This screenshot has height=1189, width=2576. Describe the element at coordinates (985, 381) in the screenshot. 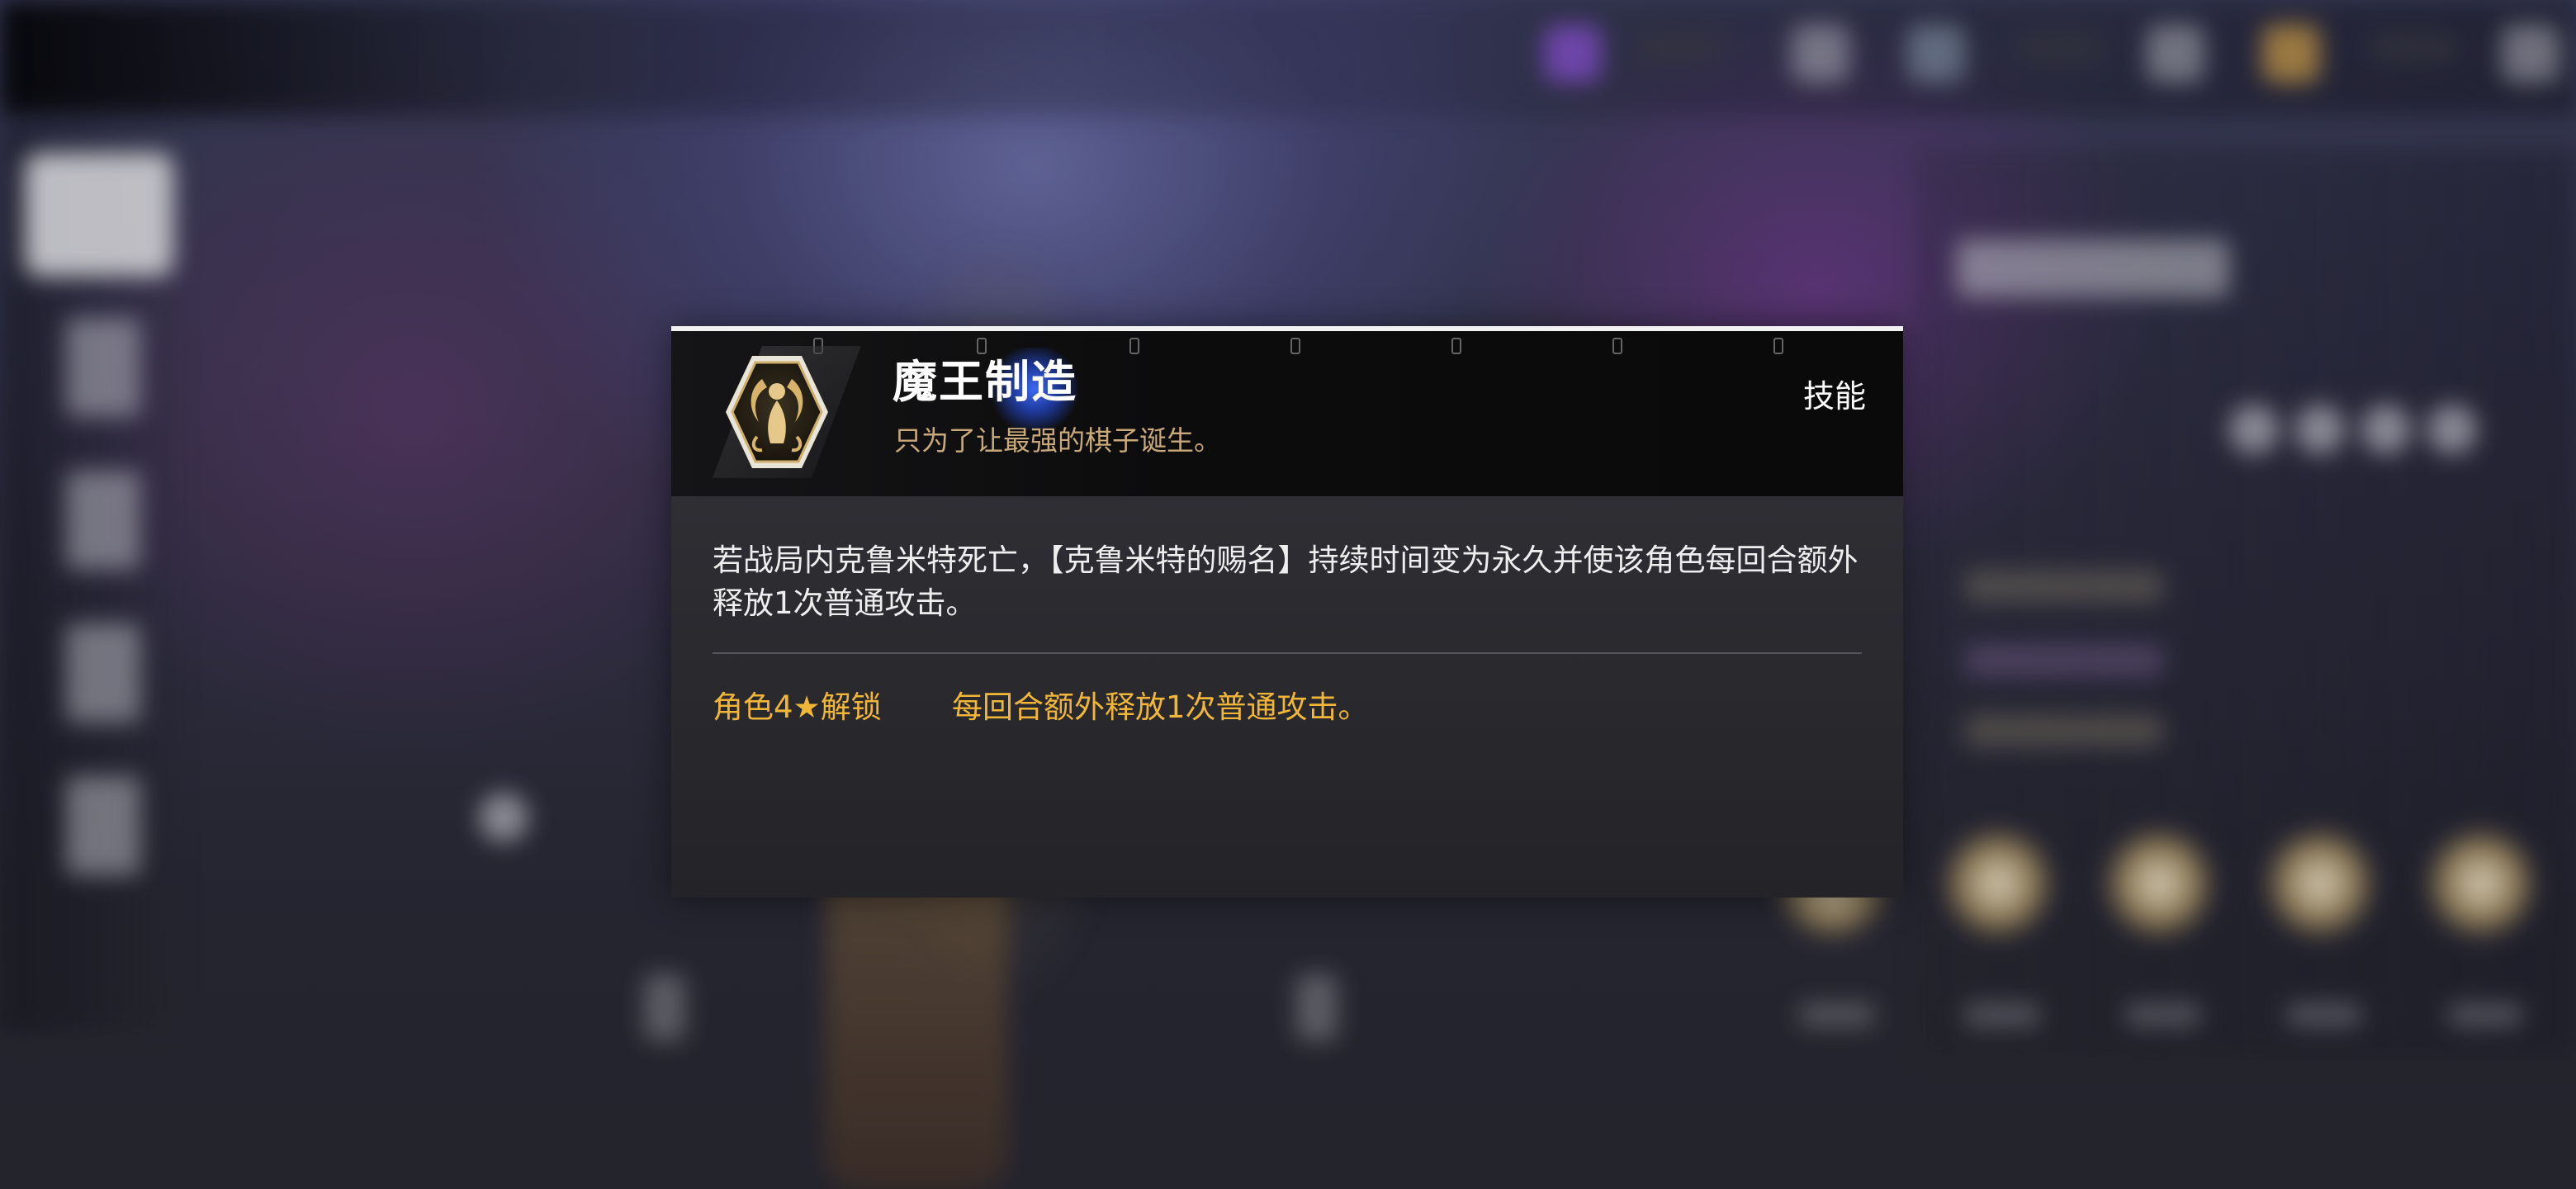

I see `skill-name: 魔王制造` at that location.